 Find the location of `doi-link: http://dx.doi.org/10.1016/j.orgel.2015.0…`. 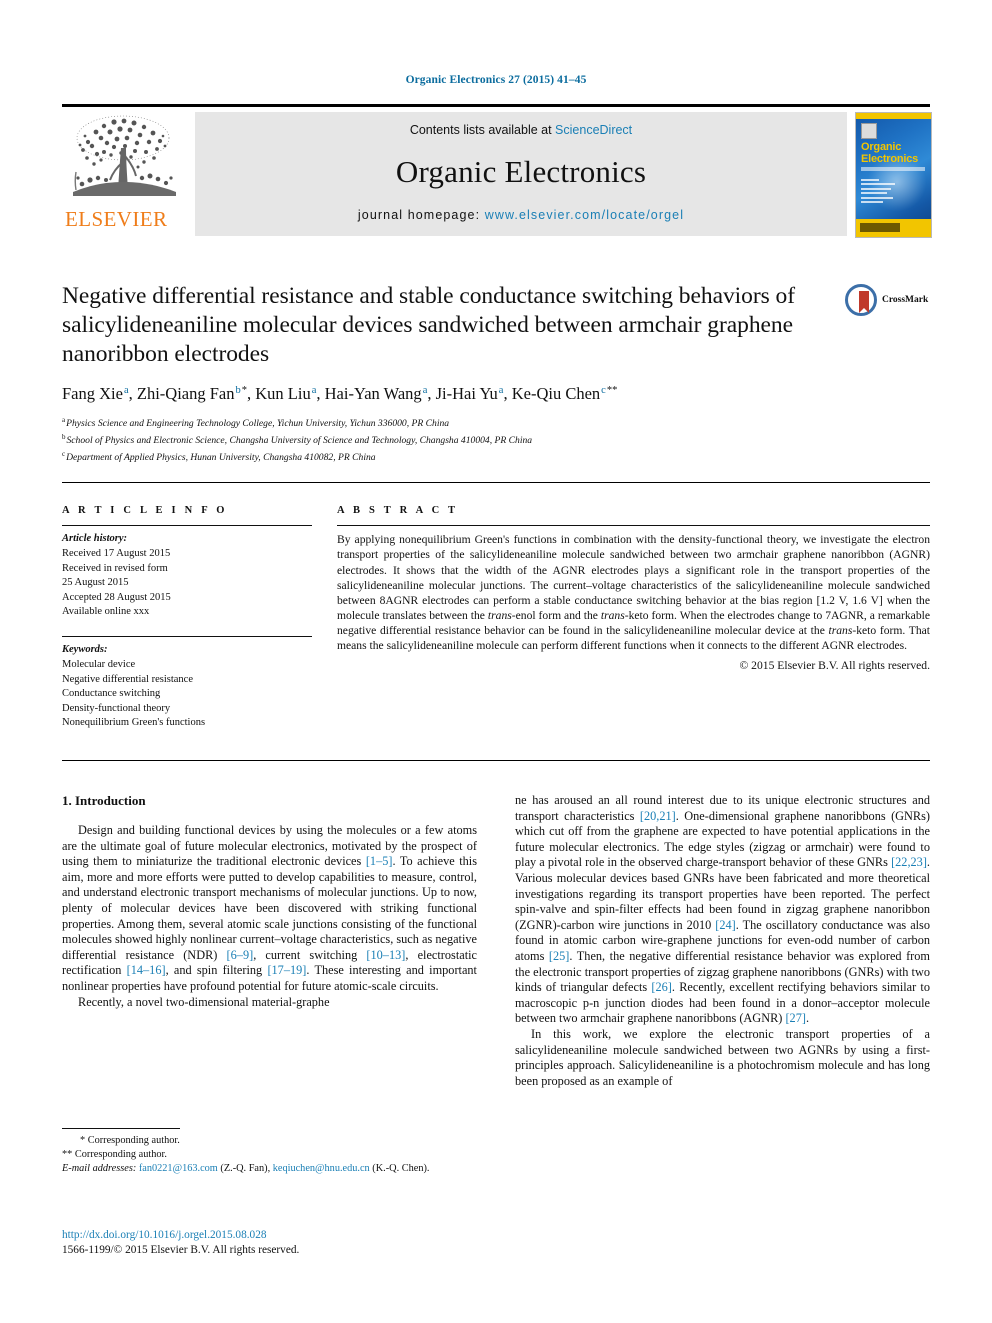

doi-link: http://dx.doi.org/10.1016/j.orgel.2015.0… is located at coordinates (302, 1235).